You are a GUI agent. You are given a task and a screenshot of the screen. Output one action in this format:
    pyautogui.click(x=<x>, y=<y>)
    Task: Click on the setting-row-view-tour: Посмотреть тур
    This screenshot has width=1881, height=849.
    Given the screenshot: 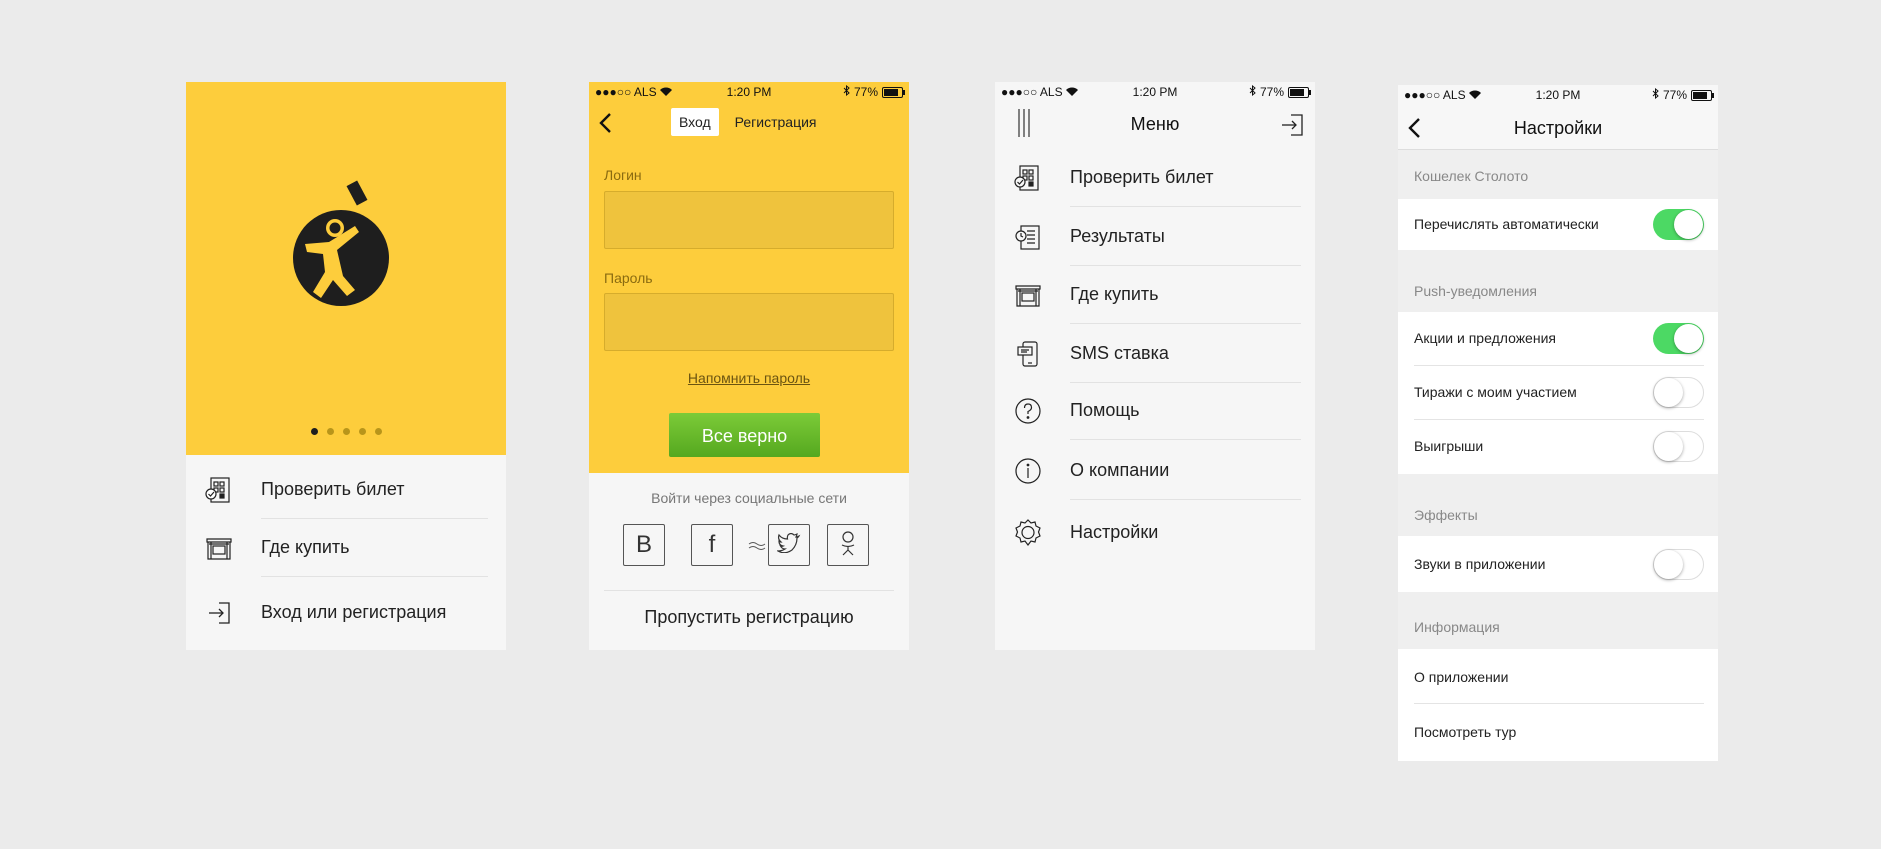 What is the action you would take?
    pyautogui.click(x=1558, y=732)
    